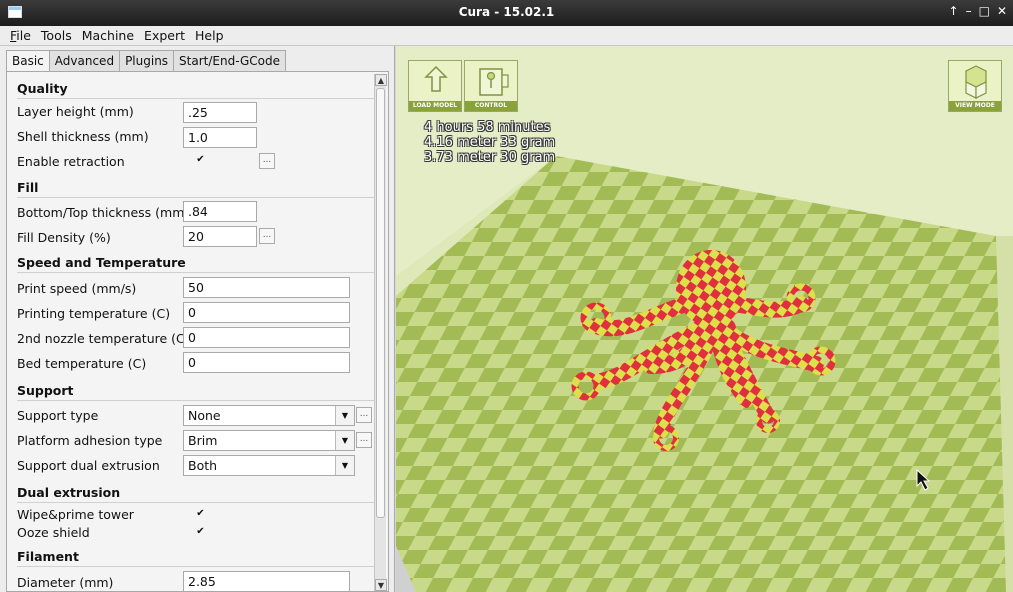 Image resolution: width=1013 pixels, height=592 pixels. What do you see at coordinates (266, 581) in the screenshot?
I see `diameter-input: 2.85` at bounding box center [266, 581].